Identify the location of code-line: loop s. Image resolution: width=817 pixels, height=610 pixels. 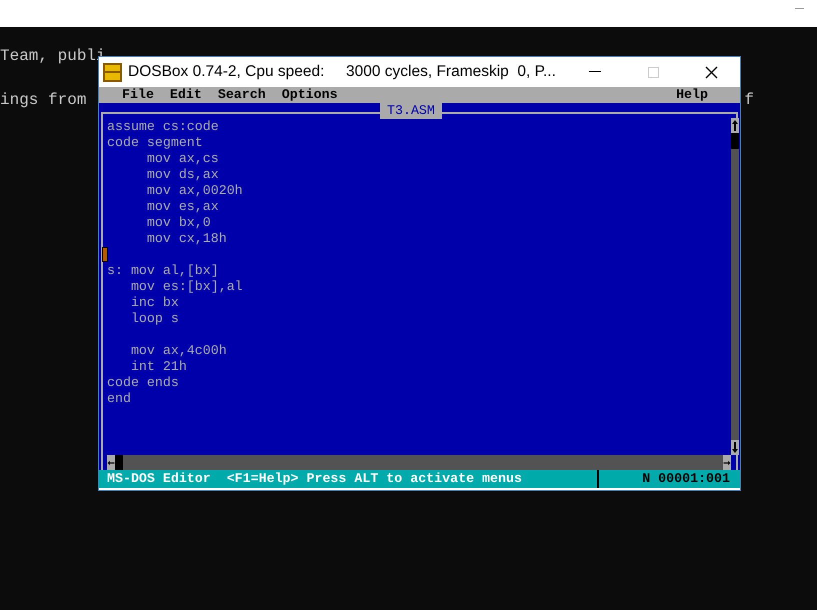
(154, 319).